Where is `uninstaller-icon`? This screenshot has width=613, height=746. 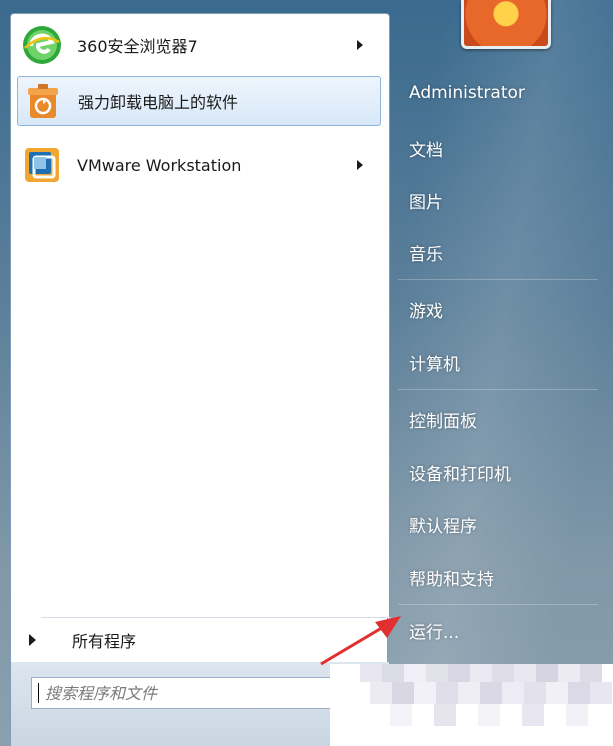
uninstaller-icon is located at coordinates (43, 101).